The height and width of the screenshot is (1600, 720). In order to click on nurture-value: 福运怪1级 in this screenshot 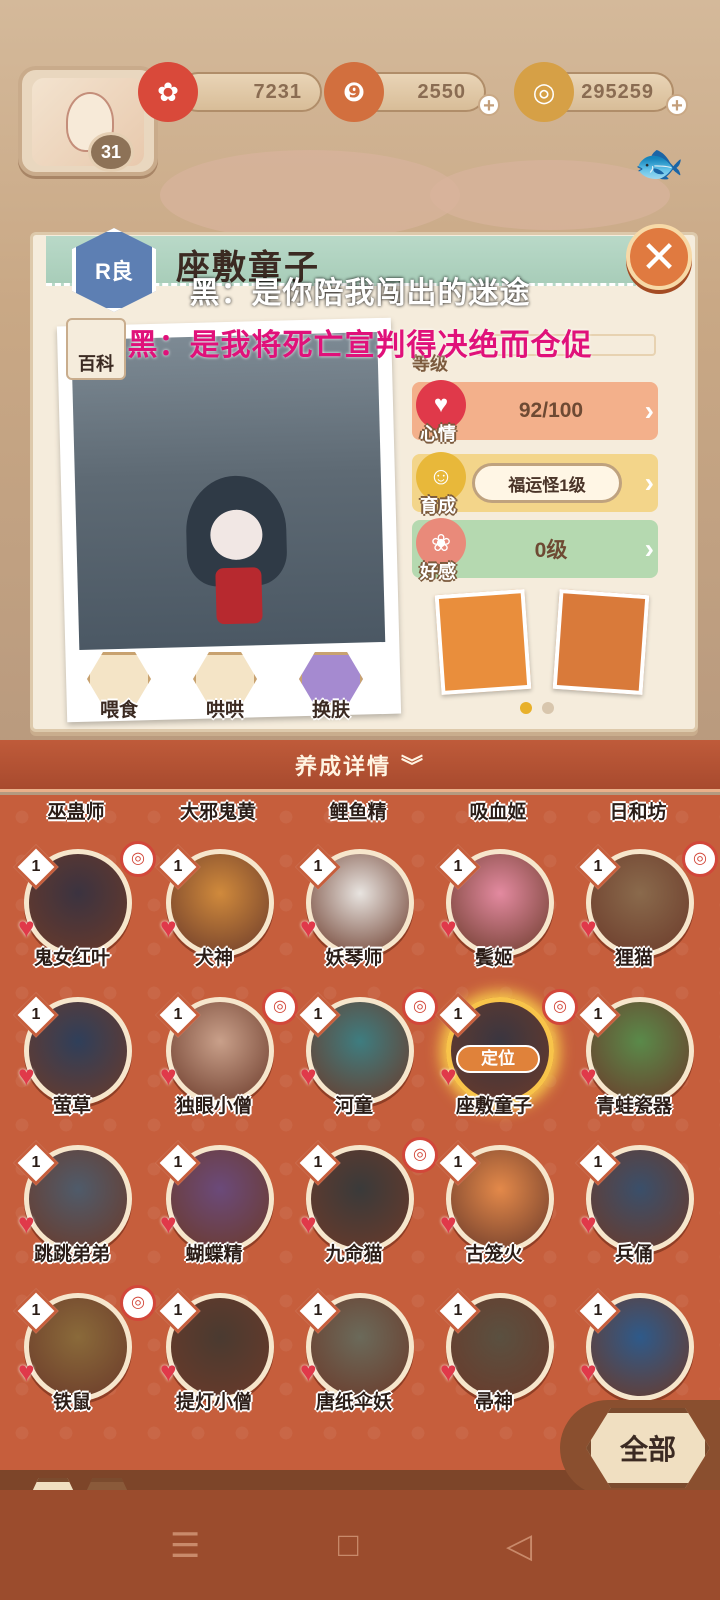, I will do `click(547, 485)`.